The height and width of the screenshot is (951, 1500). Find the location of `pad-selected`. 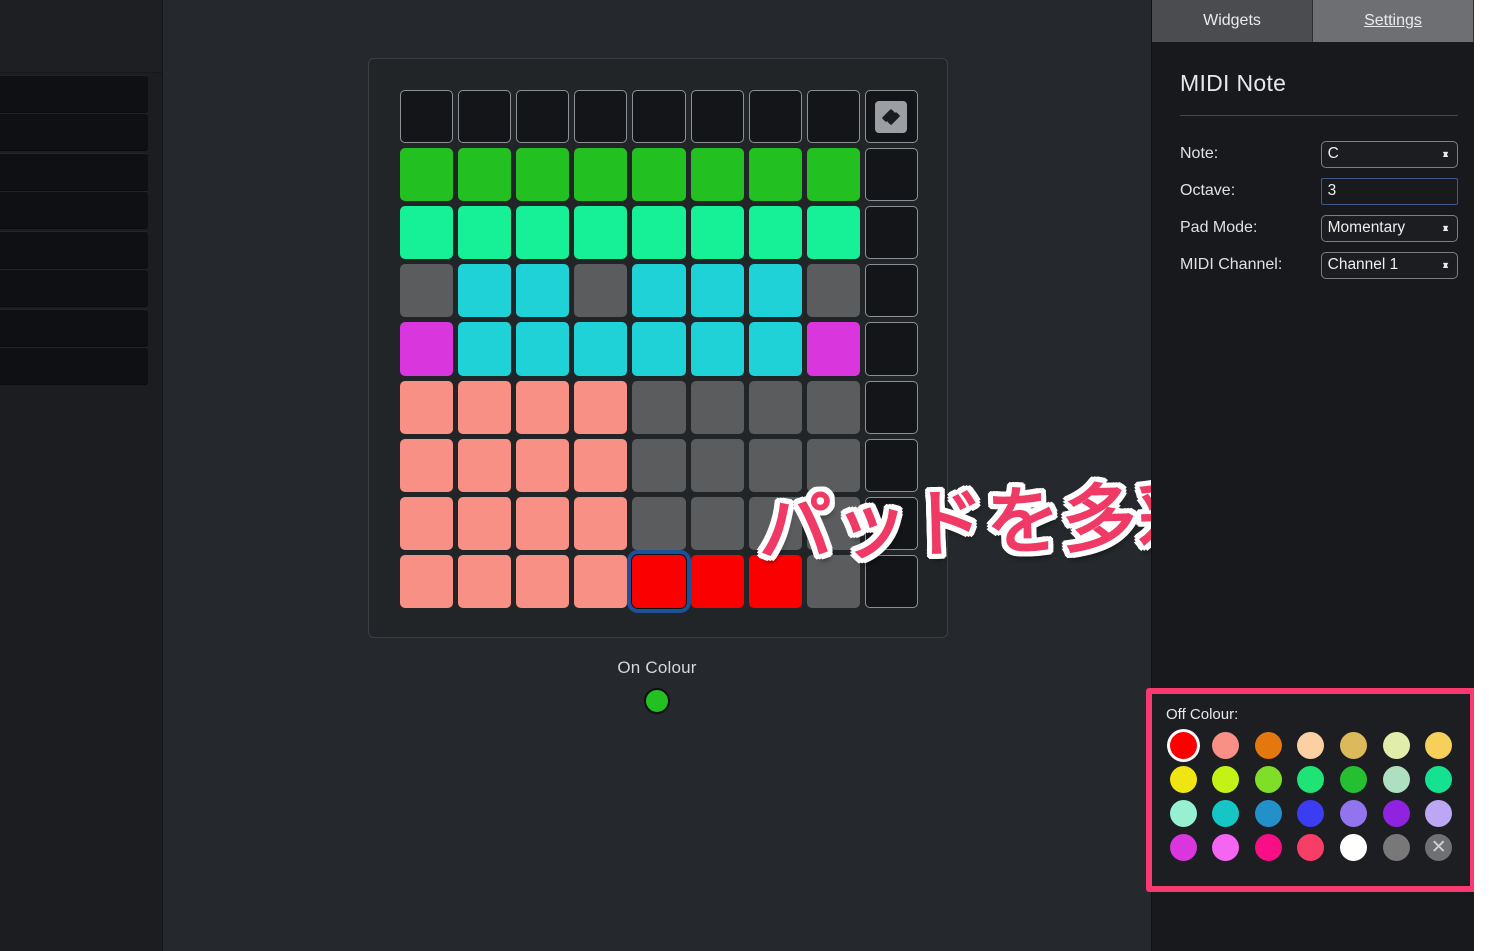

pad-selected is located at coordinates (659, 581).